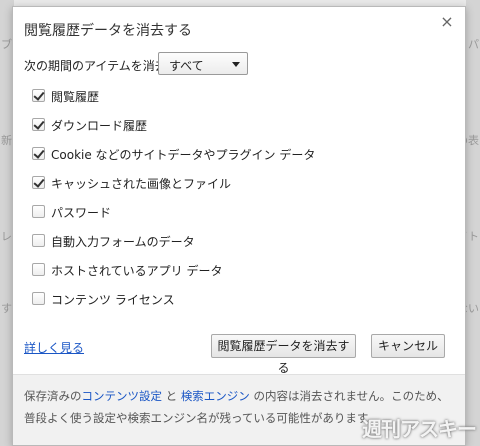 Image resolution: width=480 pixels, height=446 pixels. I want to click on period-label: 次の期間のアイテムを消去:, so click(97, 66).